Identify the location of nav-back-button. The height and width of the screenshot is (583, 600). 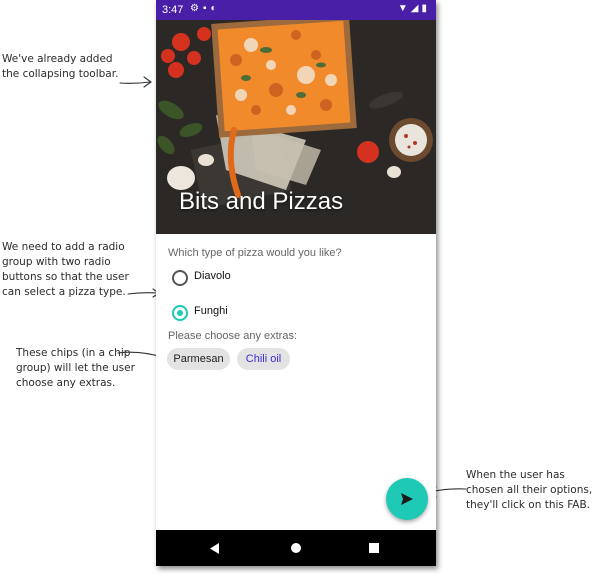
(216, 548).